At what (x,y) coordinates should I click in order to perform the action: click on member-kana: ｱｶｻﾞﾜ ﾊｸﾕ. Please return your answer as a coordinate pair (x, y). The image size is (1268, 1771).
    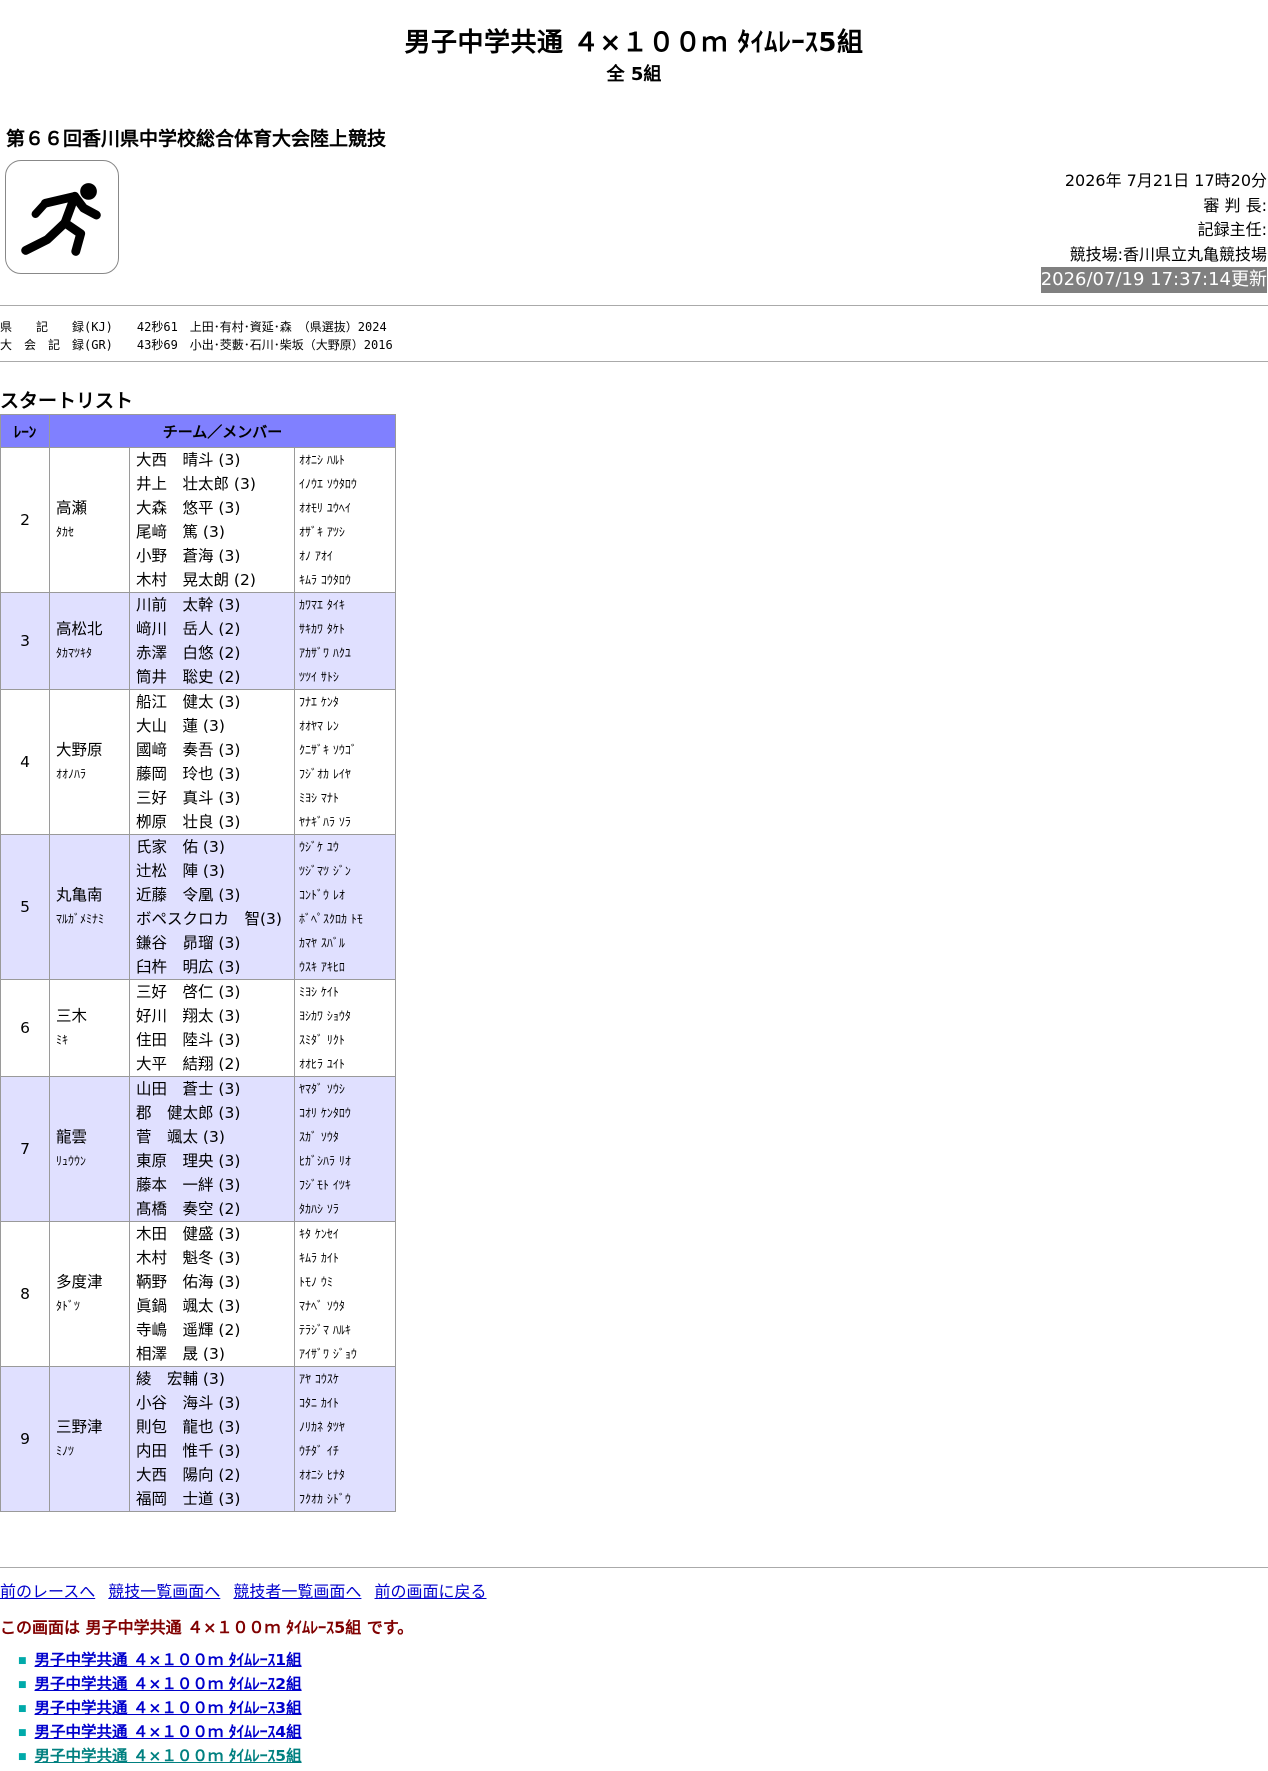
    Looking at the image, I should click on (325, 653).